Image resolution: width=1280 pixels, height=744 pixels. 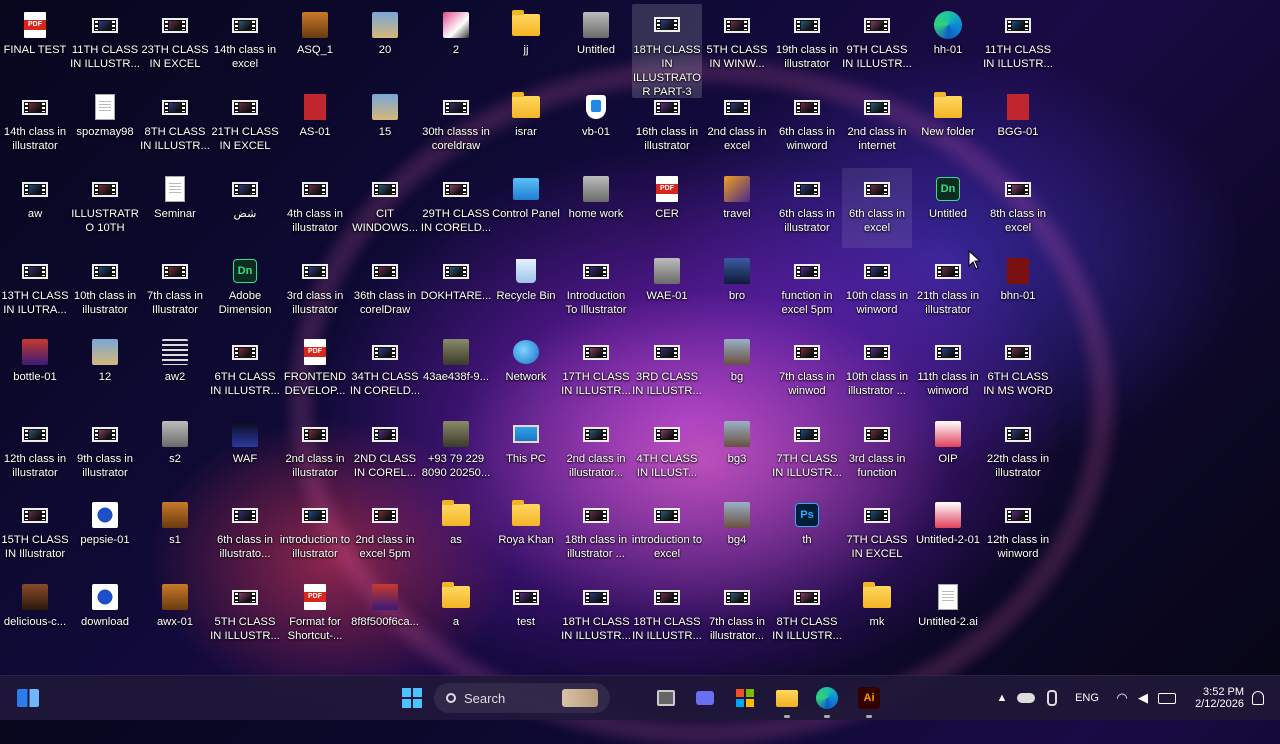 What do you see at coordinates (385, 534) in the screenshot?
I see `desktop-icon: 2nd class in excel 5pm` at bounding box center [385, 534].